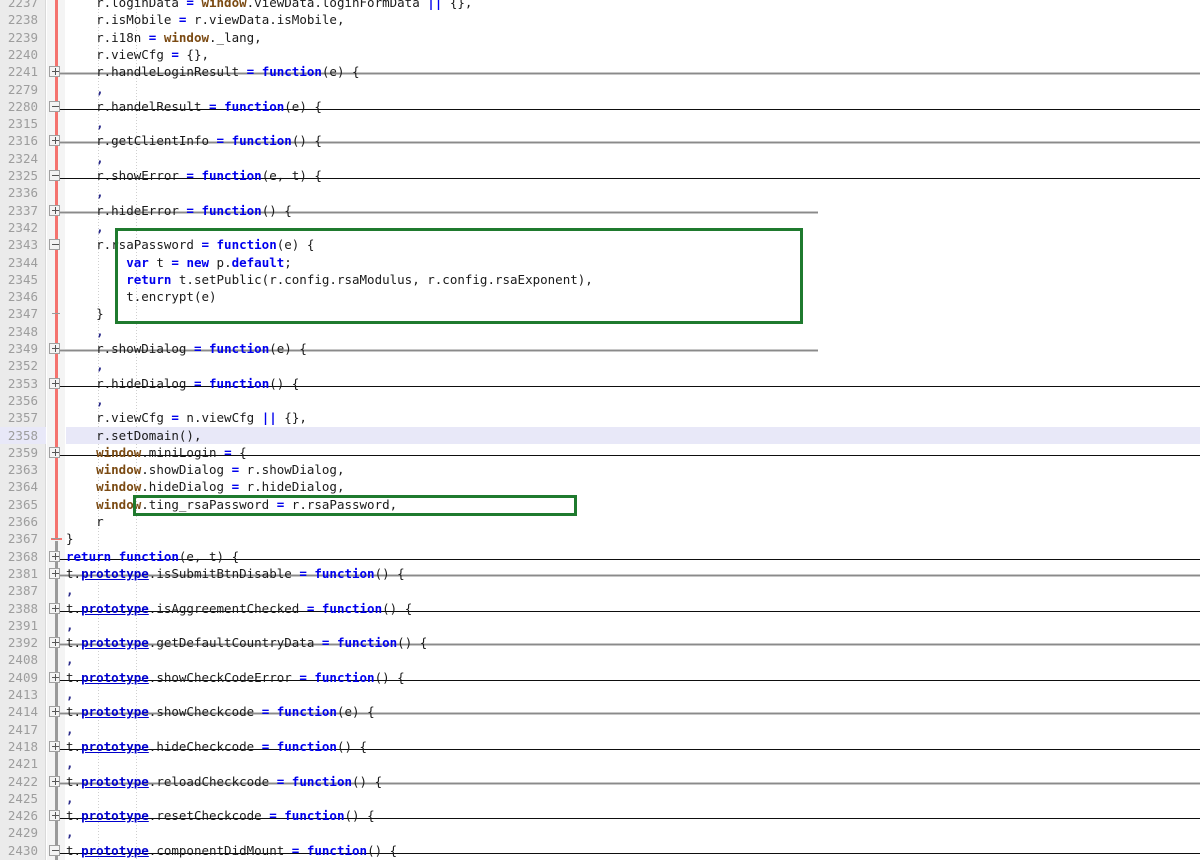 This screenshot has width=1200, height=860. I want to click on code-token-pln: .miniLogin, so click(183, 452).